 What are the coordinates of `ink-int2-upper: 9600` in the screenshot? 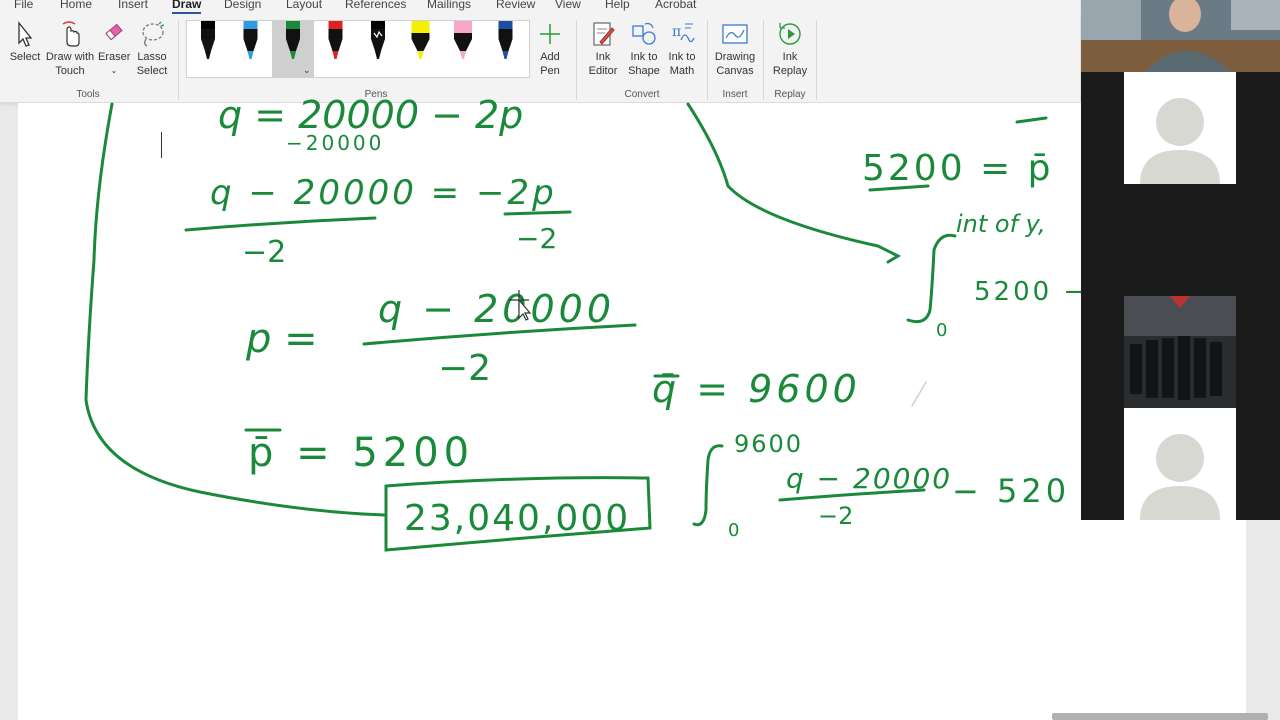 It's located at (768, 444).